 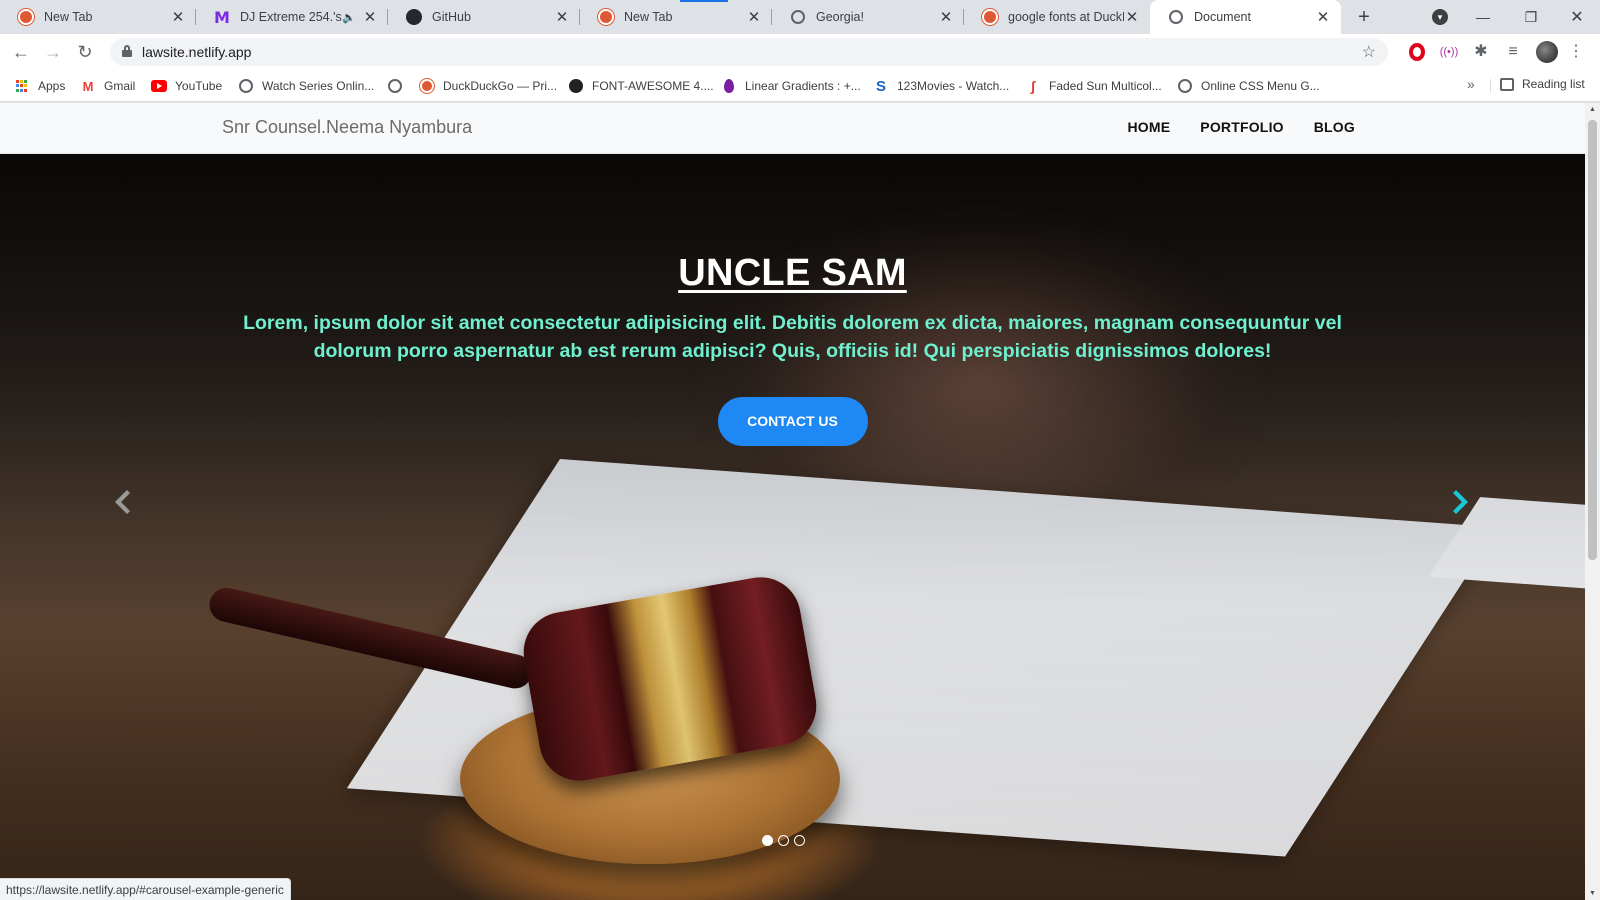 I want to click on forward-button: →, so click(x=53, y=52).